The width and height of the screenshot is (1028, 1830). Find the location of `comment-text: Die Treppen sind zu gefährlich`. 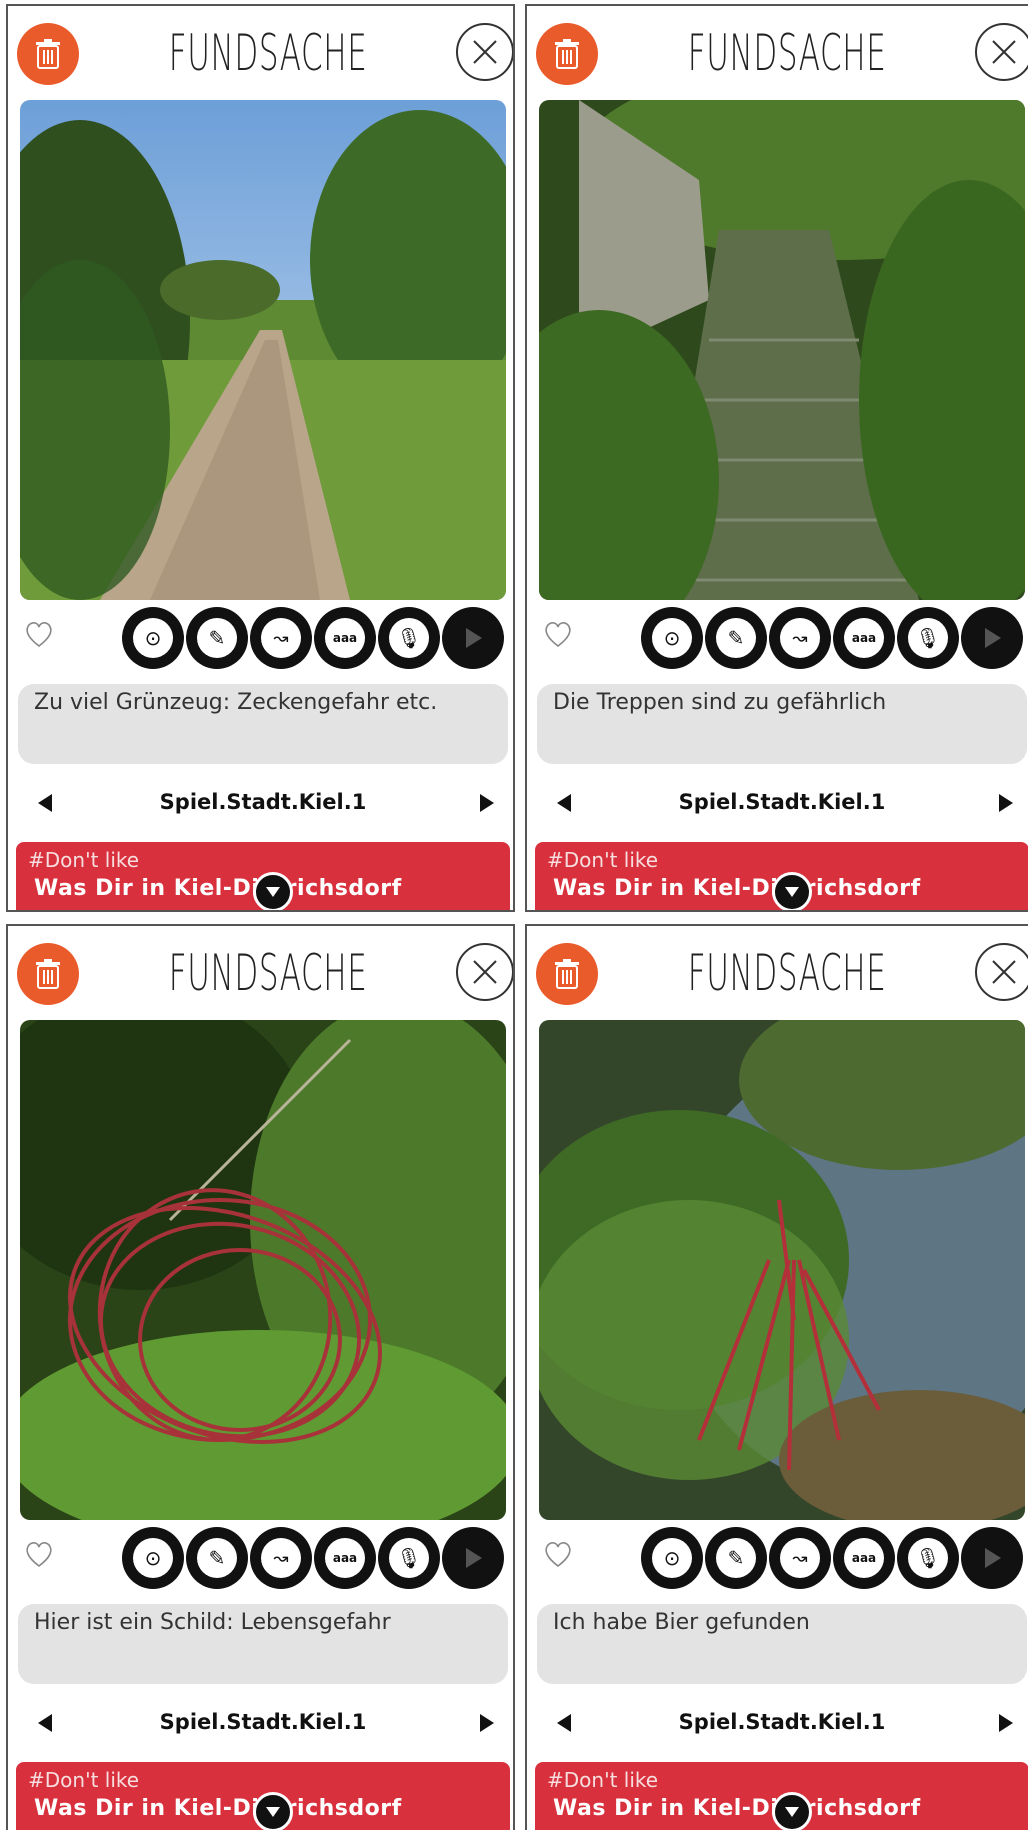

comment-text: Die Treppen sind zu gefährlich is located at coordinates (782, 724).